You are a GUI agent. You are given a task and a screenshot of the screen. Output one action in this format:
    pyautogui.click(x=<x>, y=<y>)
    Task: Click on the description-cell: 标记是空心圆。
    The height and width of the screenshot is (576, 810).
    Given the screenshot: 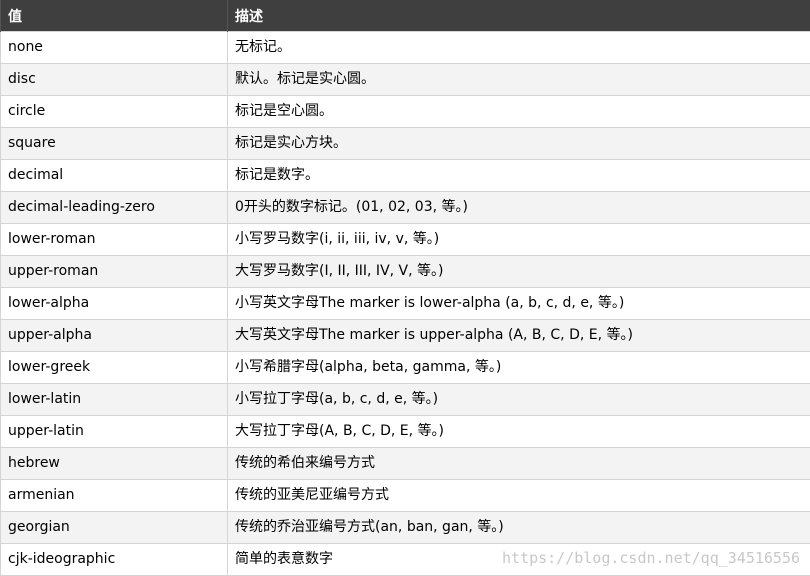 What is the action you would take?
    pyautogui.click(x=519, y=112)
    